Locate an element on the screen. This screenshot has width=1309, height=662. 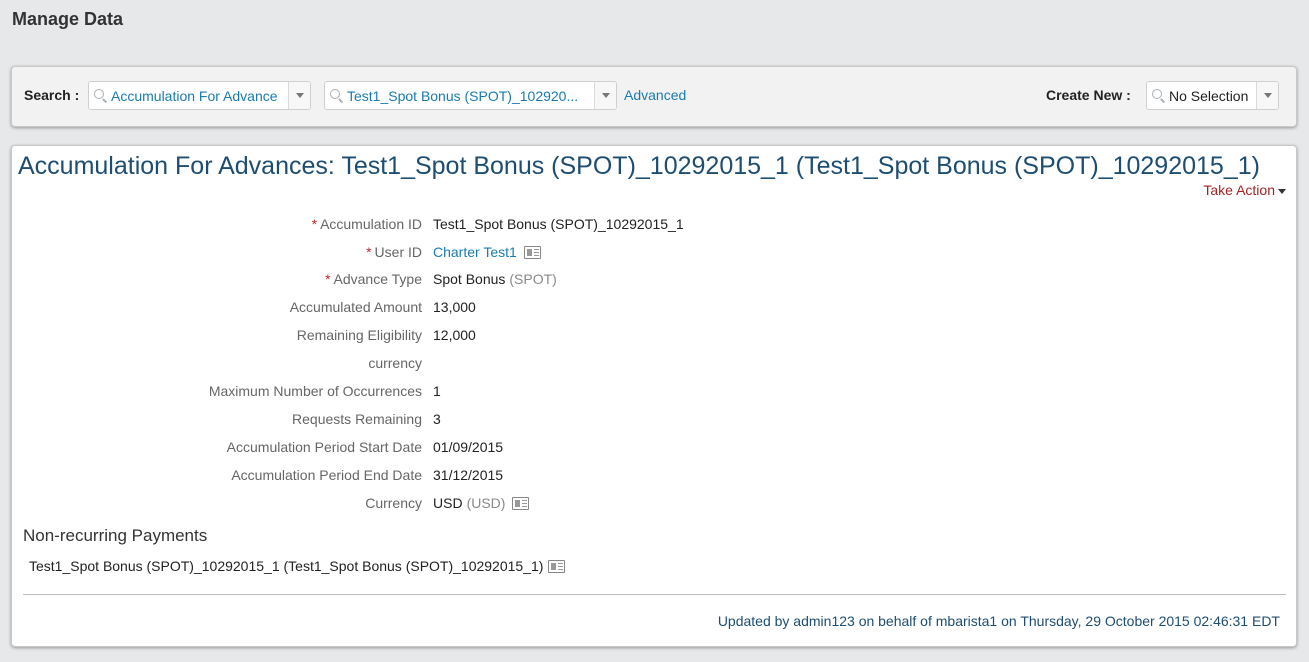
field-label: Accumulated Amount is located at coordinates (355, 307).